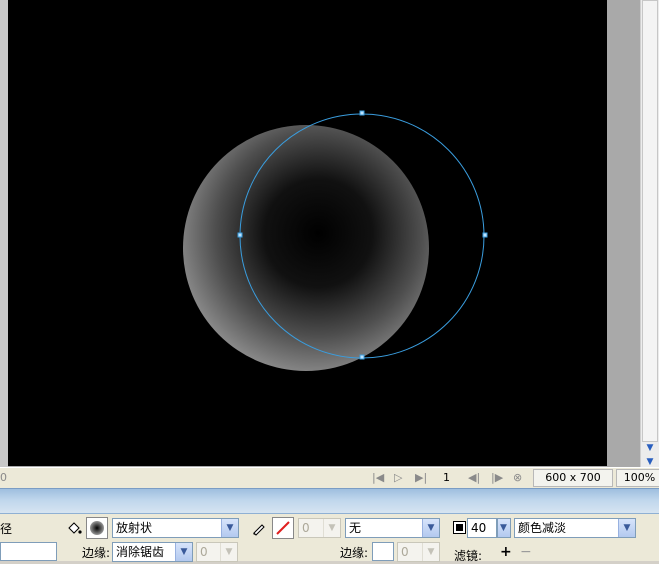 The width and height of the screenshot is (659, 564). I want to click on loop-icon: ⊗, so click(517, 478).